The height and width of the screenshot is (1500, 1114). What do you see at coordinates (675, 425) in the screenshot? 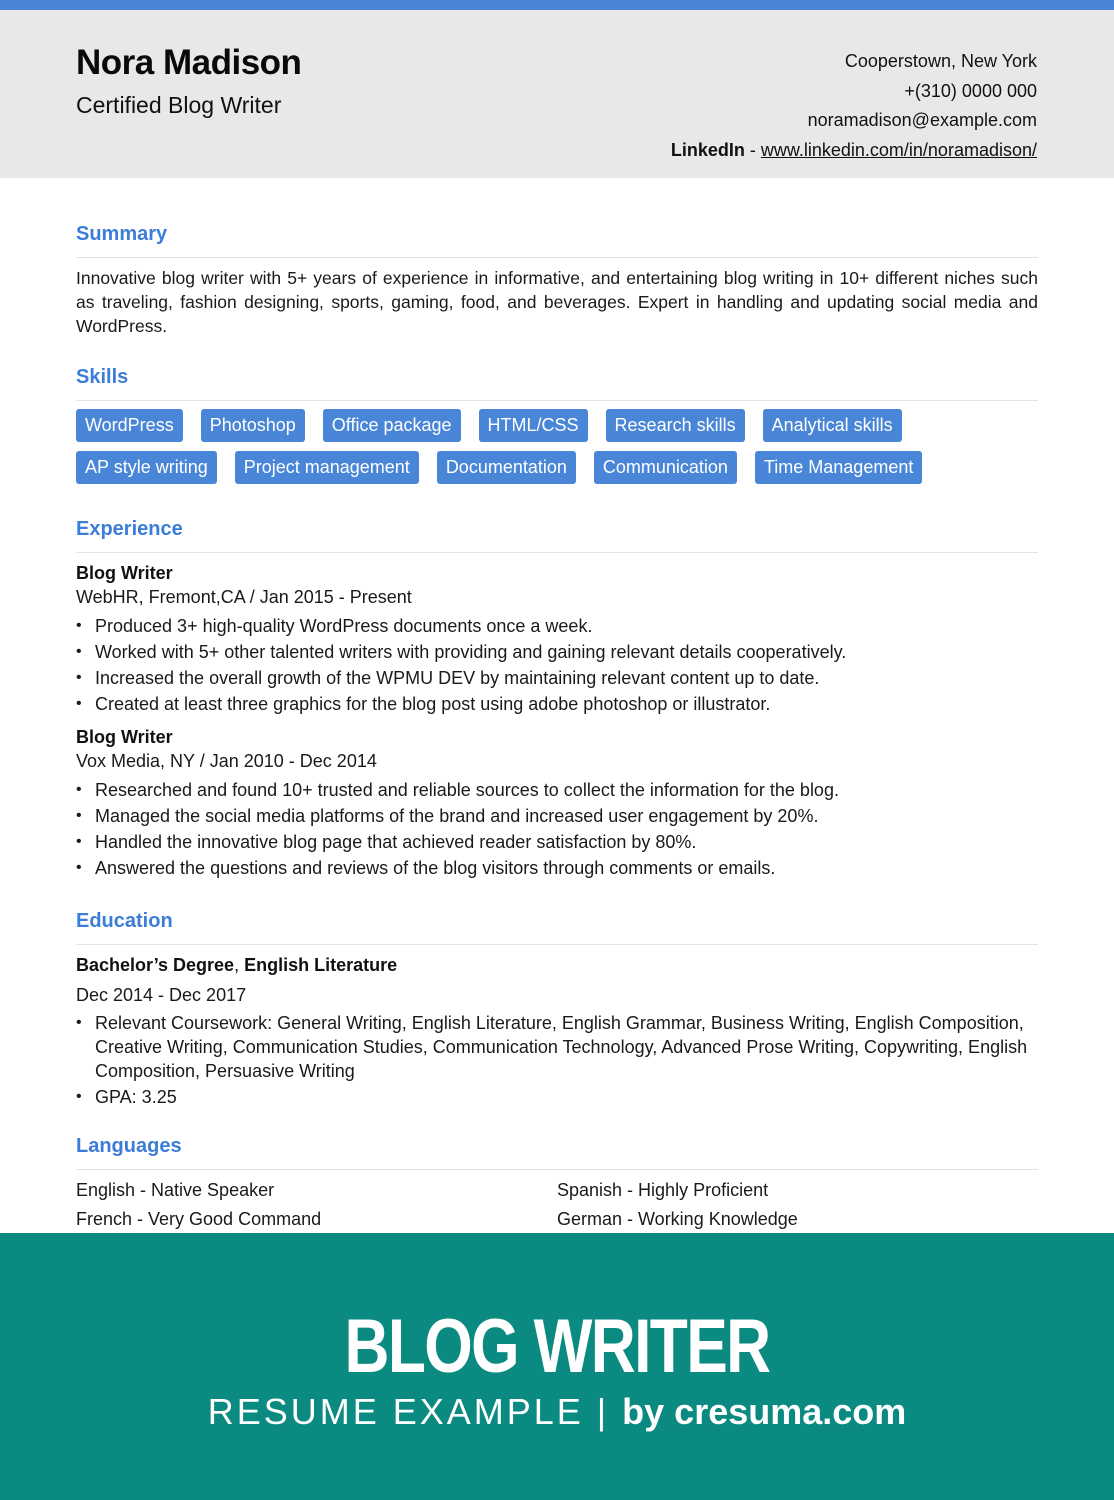
I see `skill-tag: Research skills` at bounding box center [675, 425].